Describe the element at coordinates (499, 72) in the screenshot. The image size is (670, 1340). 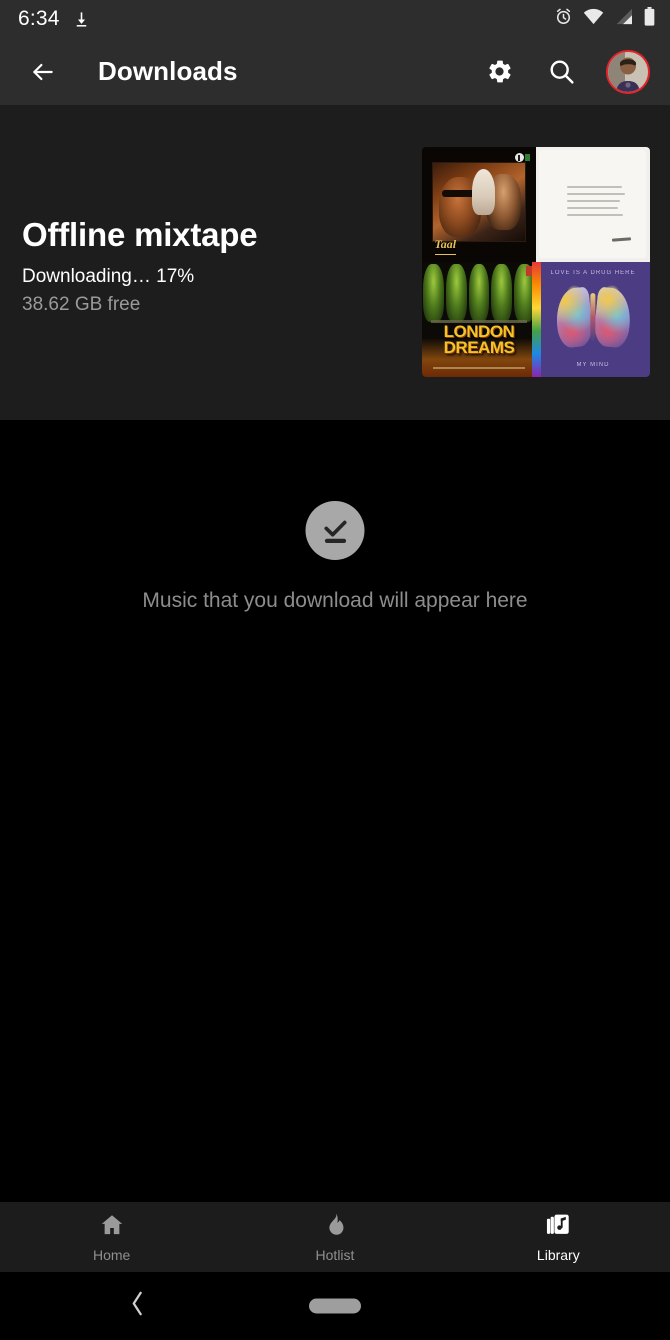
I see `gear-icon` at that location.